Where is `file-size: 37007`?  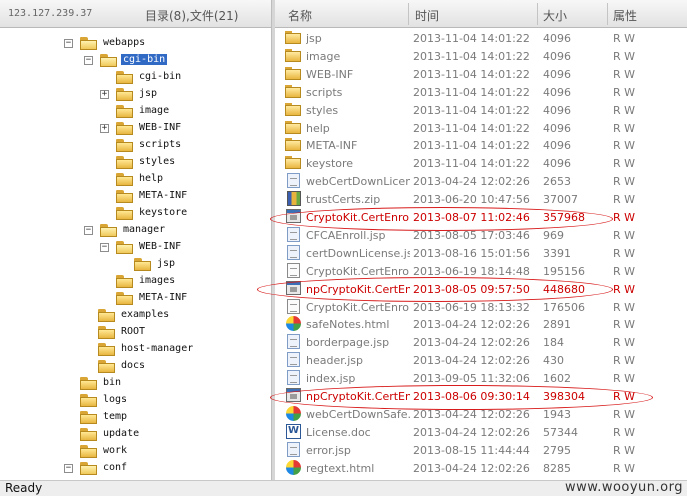 file-size: 37007 is located at coordinates (560, 200).